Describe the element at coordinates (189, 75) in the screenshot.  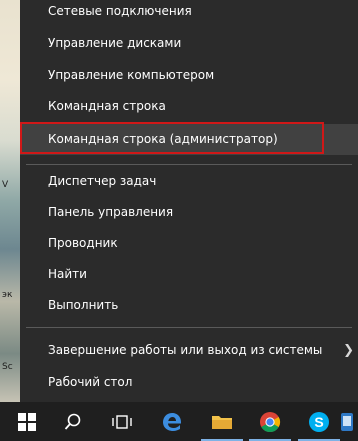
I see `menu-item-computer-management: Управление компьютером` at that location.